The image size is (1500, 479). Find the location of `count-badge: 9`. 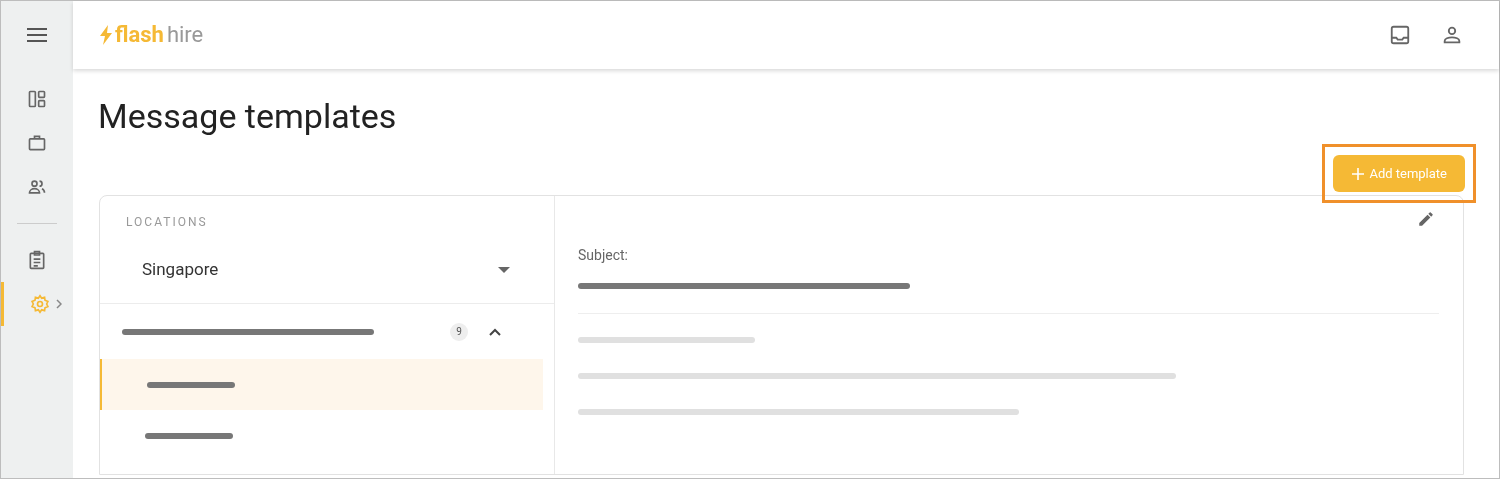

count-badge: 9 is located at coordinates (459, 331).